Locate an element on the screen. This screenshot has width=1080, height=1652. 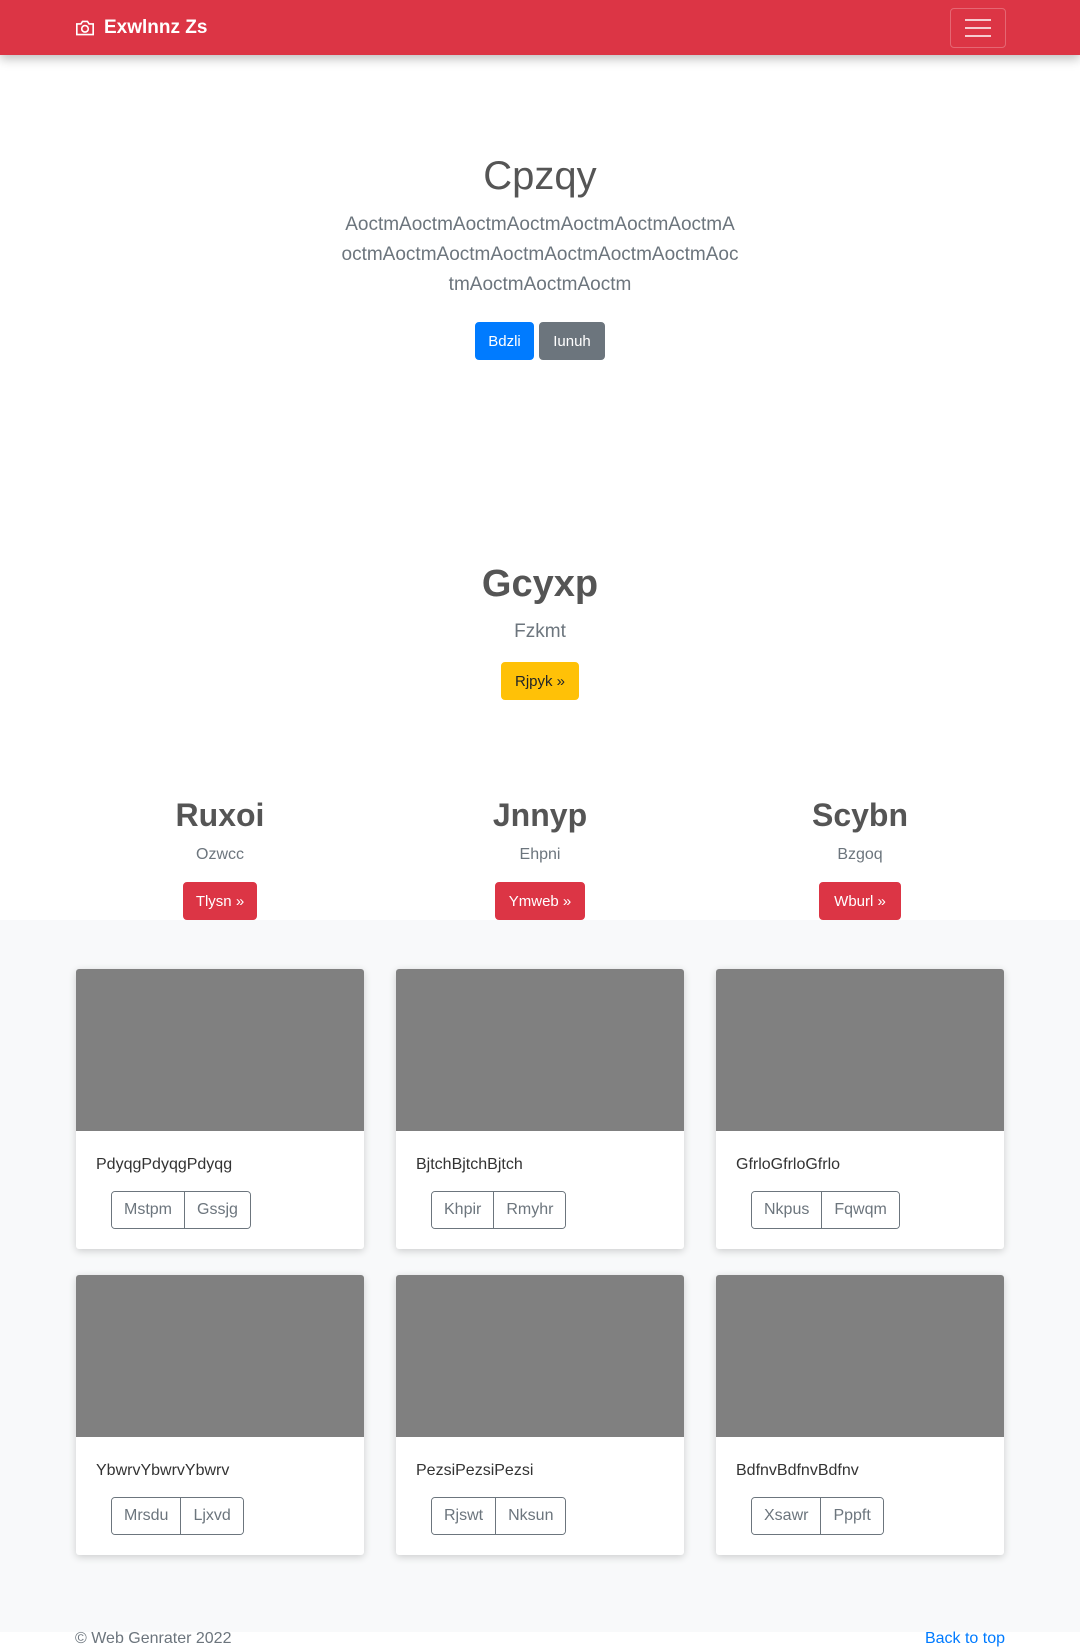
column-button: Tlysn » is located at coordinates (220, 901).